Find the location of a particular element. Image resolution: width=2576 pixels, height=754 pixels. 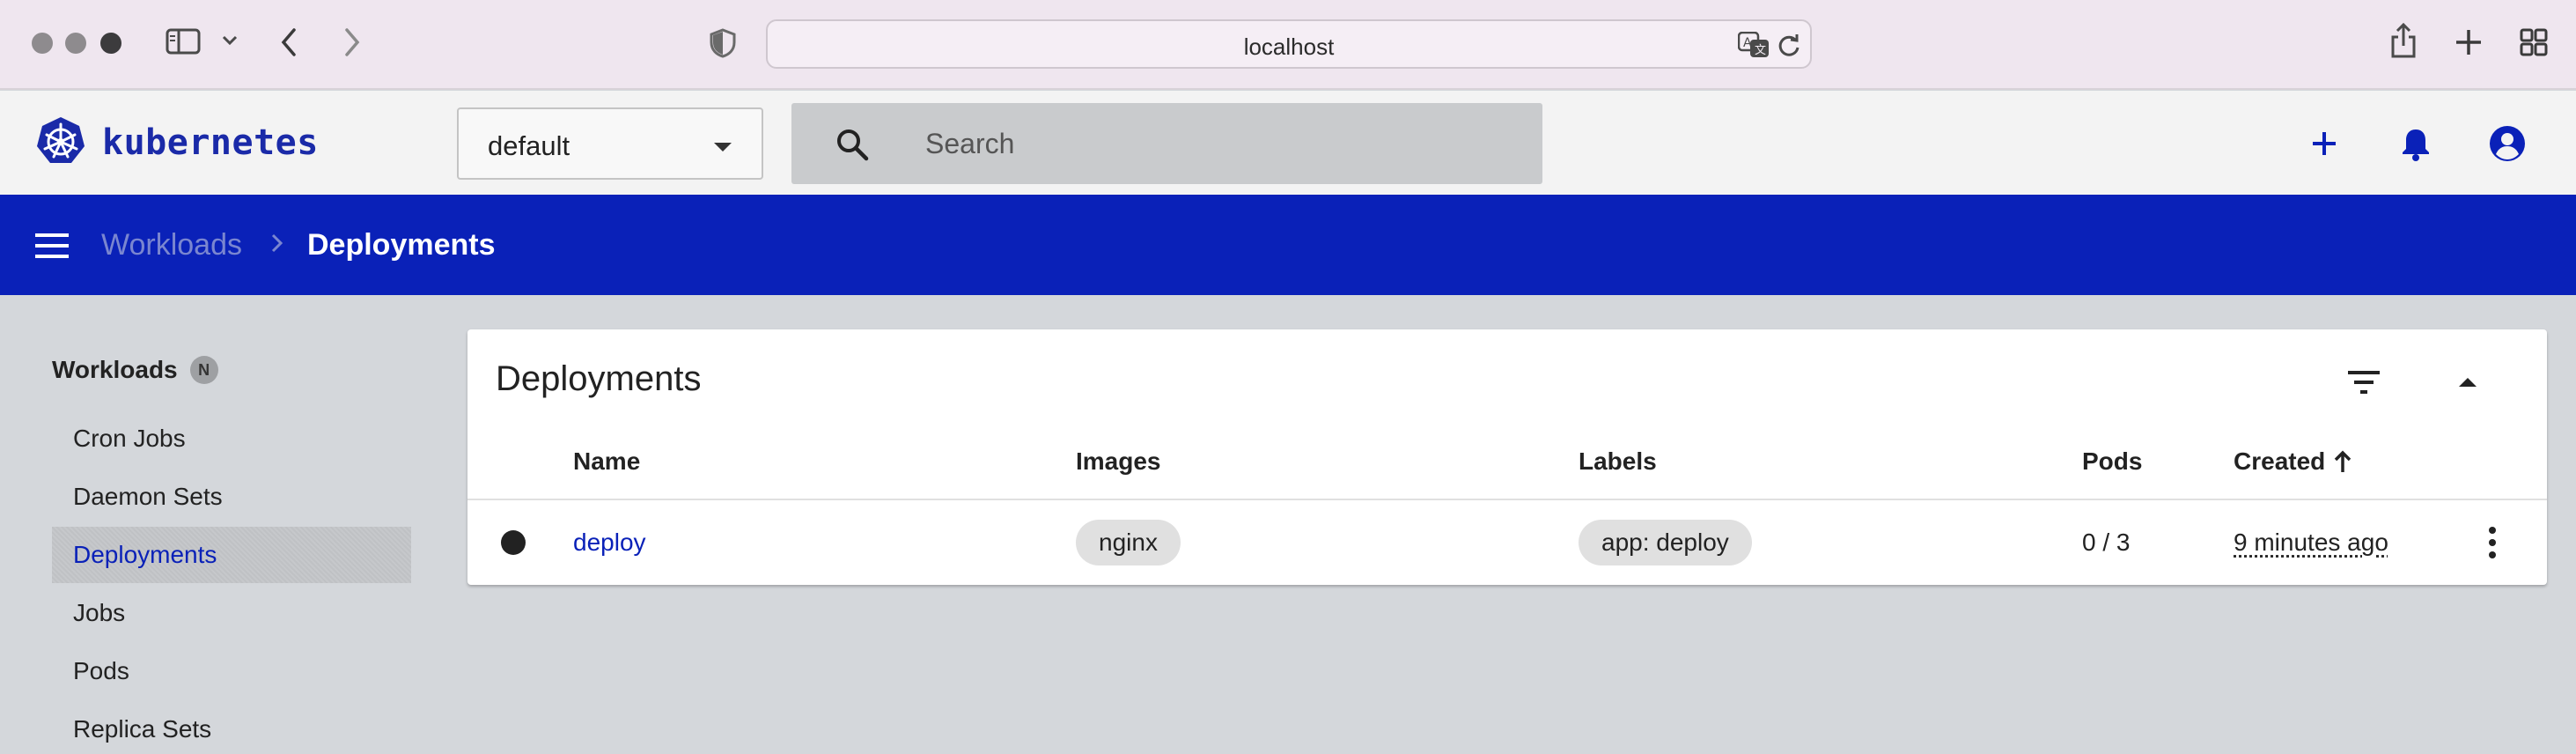

created-time: 9 minutes ago is located at coordinates (2311, 543).